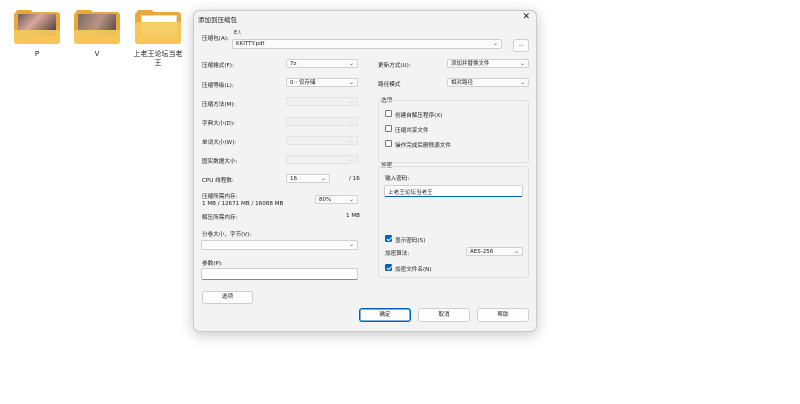  I want to click on split-size-label: 分卷大小，字节(V):, so click(227, 235).